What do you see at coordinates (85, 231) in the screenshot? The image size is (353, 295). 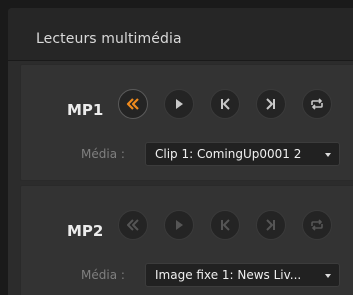 I see `media-player-label: MP2` at bounding box center [85, 231].